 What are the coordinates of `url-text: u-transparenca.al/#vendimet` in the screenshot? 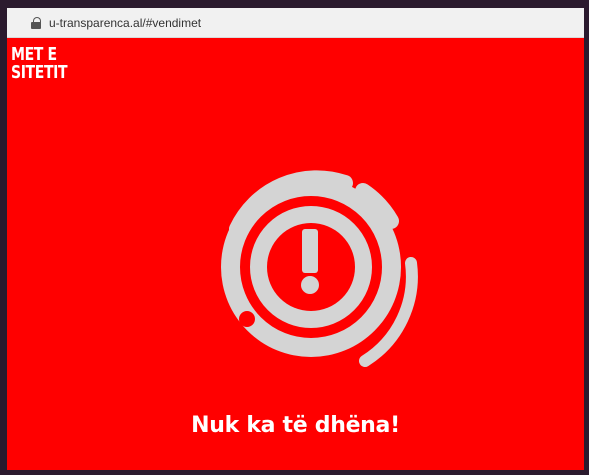 It's located at (125, 23).